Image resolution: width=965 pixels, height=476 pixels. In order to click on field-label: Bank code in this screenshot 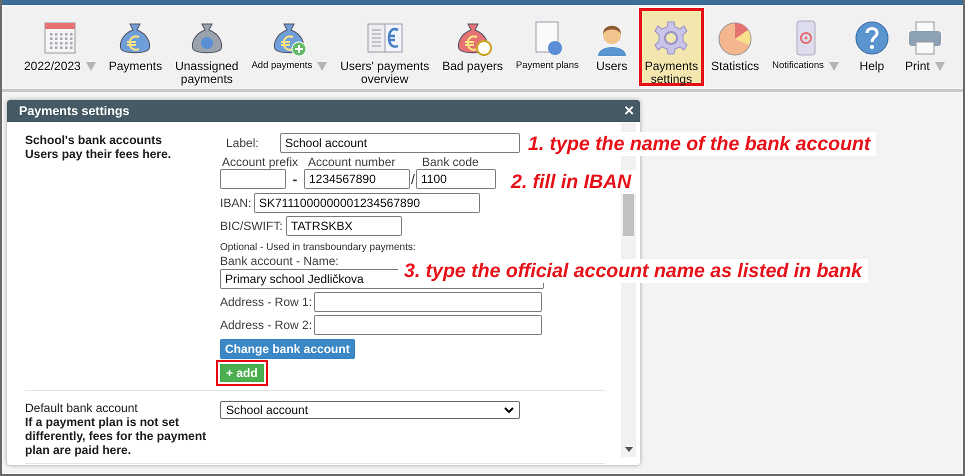, I will do `click(450, 162)`.